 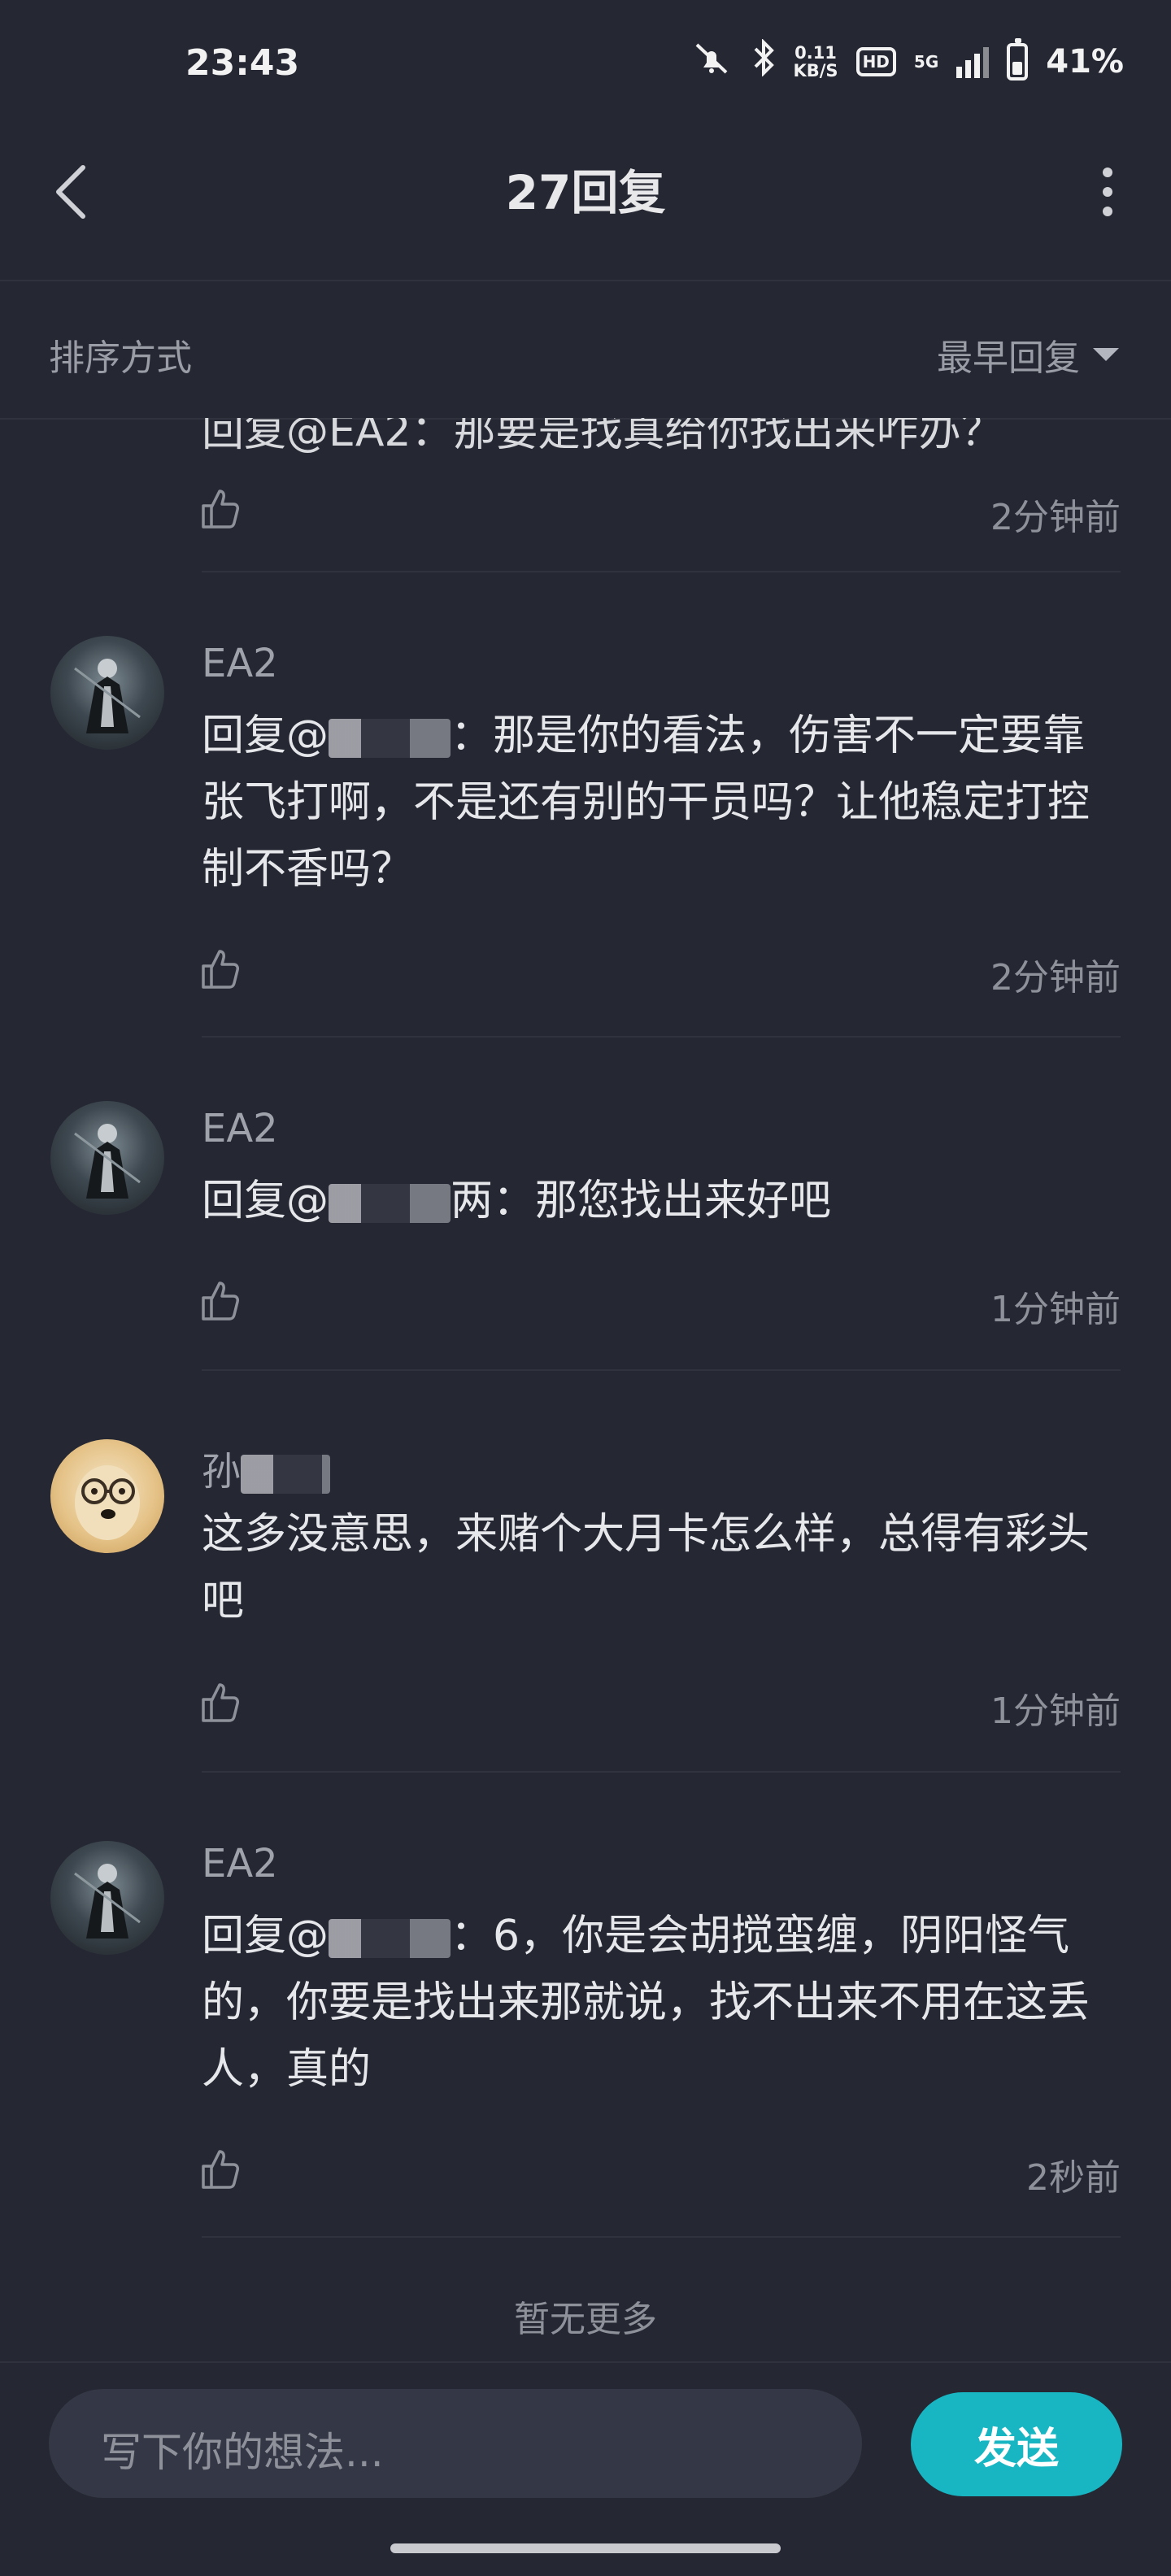 What do you see at coordinates (1009, 358) in the screenshot?
I see `sort-selected: 最早回复` at bounding box center [1009, 358].